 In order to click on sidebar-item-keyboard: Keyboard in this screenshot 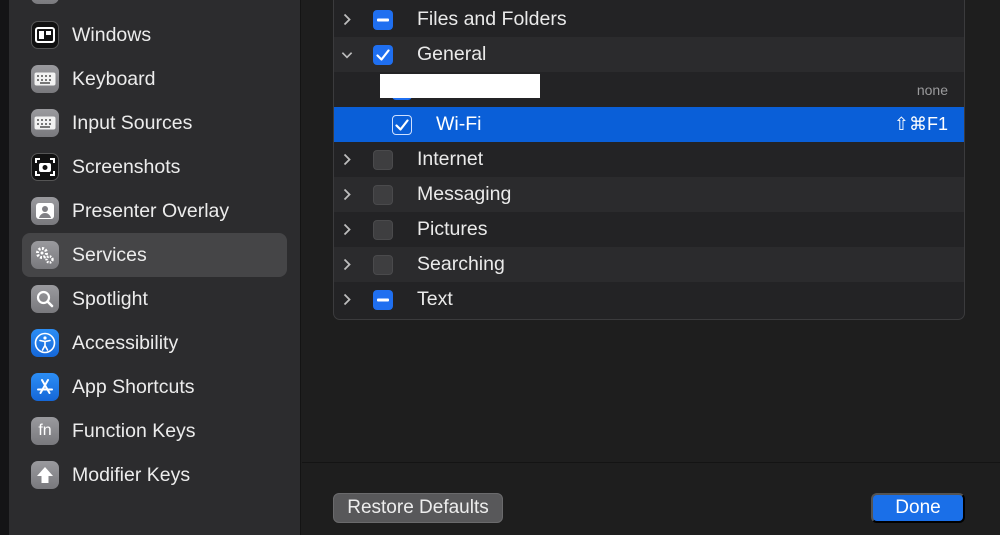, I will do `click(154, 79)`.